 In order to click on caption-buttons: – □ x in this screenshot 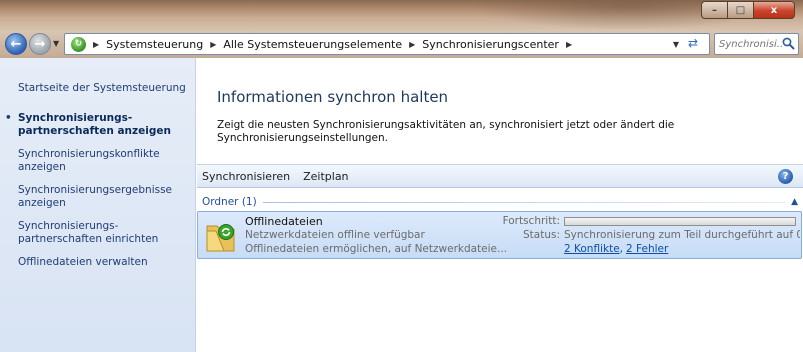, I will do `click(748, 10)`.